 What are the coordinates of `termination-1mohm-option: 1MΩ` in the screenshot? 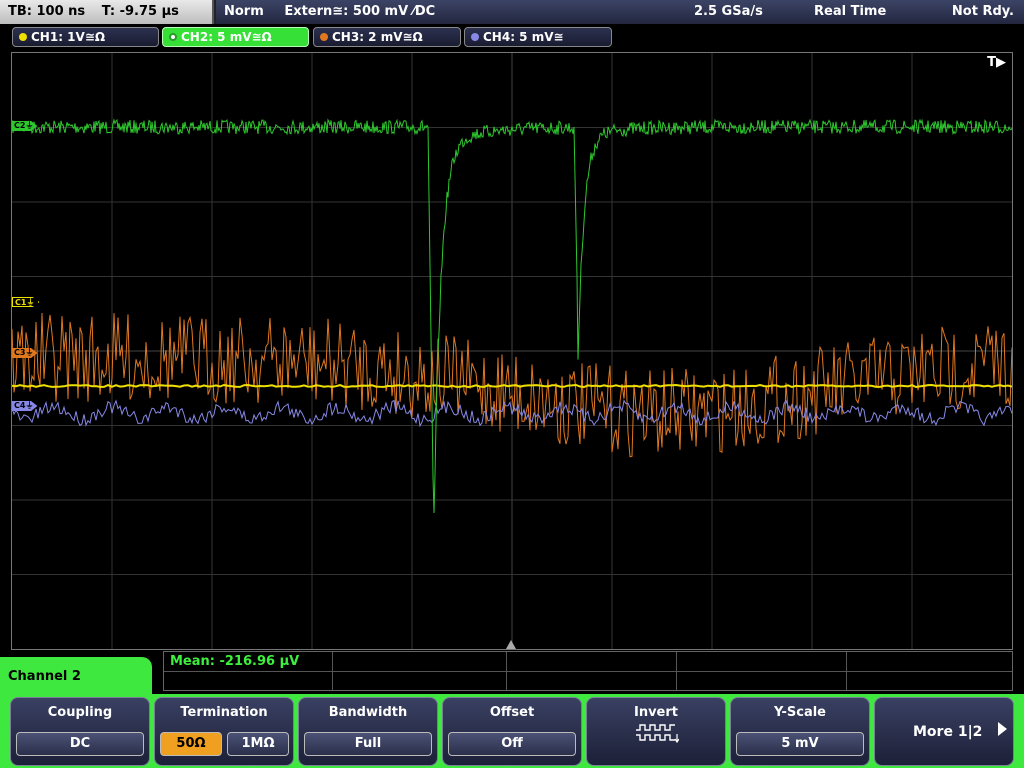 It's located at (258, 744).